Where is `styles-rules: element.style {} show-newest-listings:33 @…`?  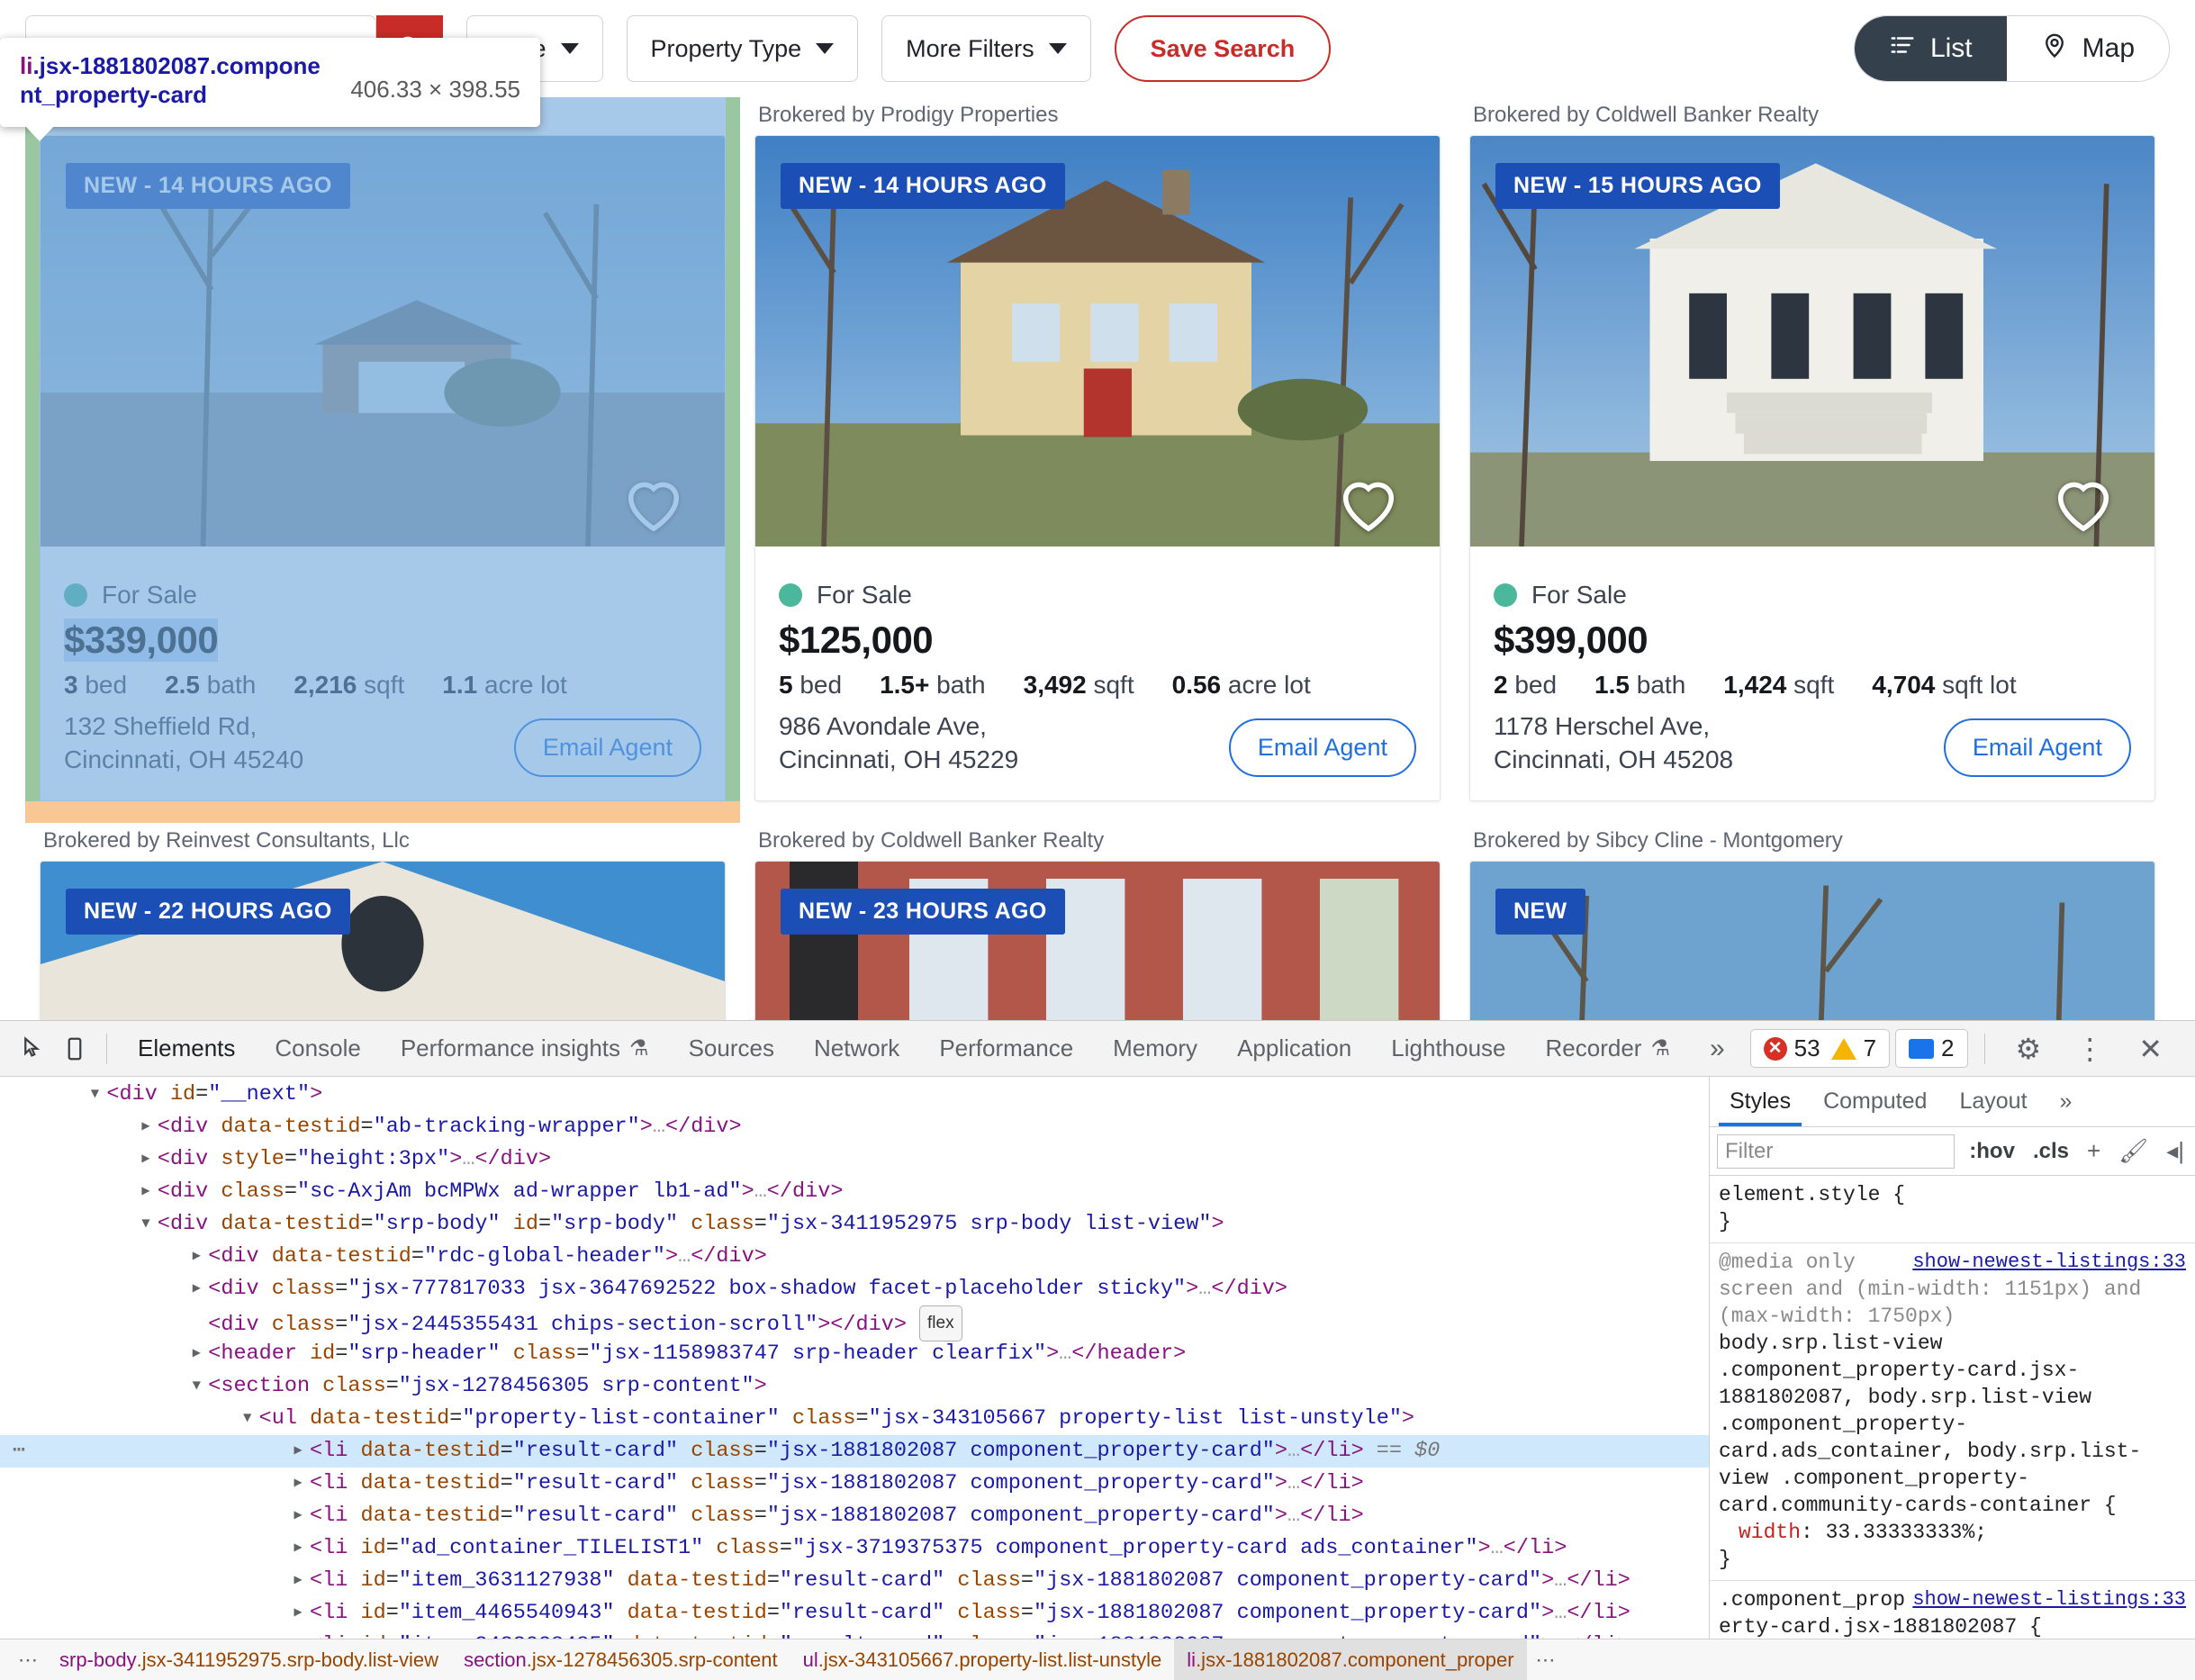
styles-rules: element.style {} show-newest-listings:33 @… is located at coordinates (1953, 1407).